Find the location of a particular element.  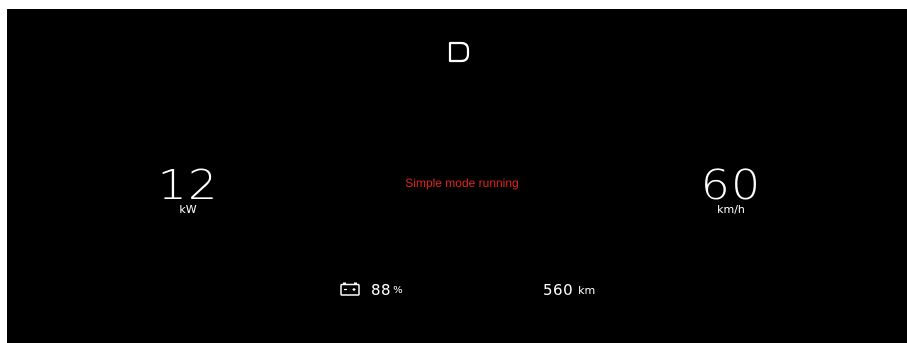

power-readout: 12 kW is located at coordinates (188, 190).